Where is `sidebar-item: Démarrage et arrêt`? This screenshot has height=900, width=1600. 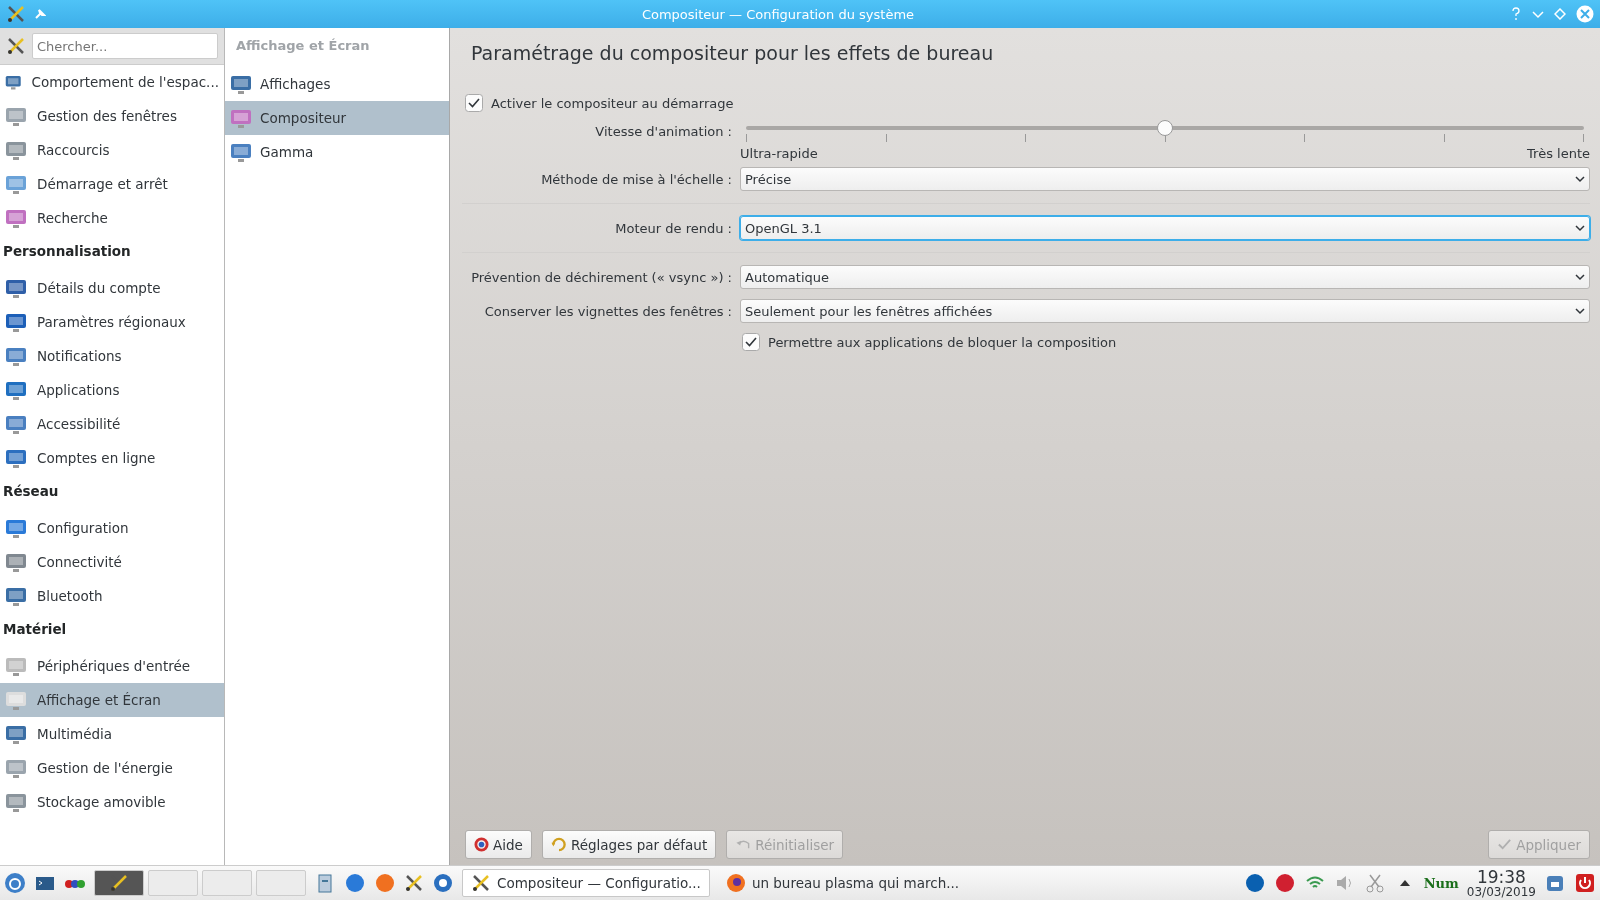
sidebar-item: Démarrage et arrêt is located at coordinates (112, 184).